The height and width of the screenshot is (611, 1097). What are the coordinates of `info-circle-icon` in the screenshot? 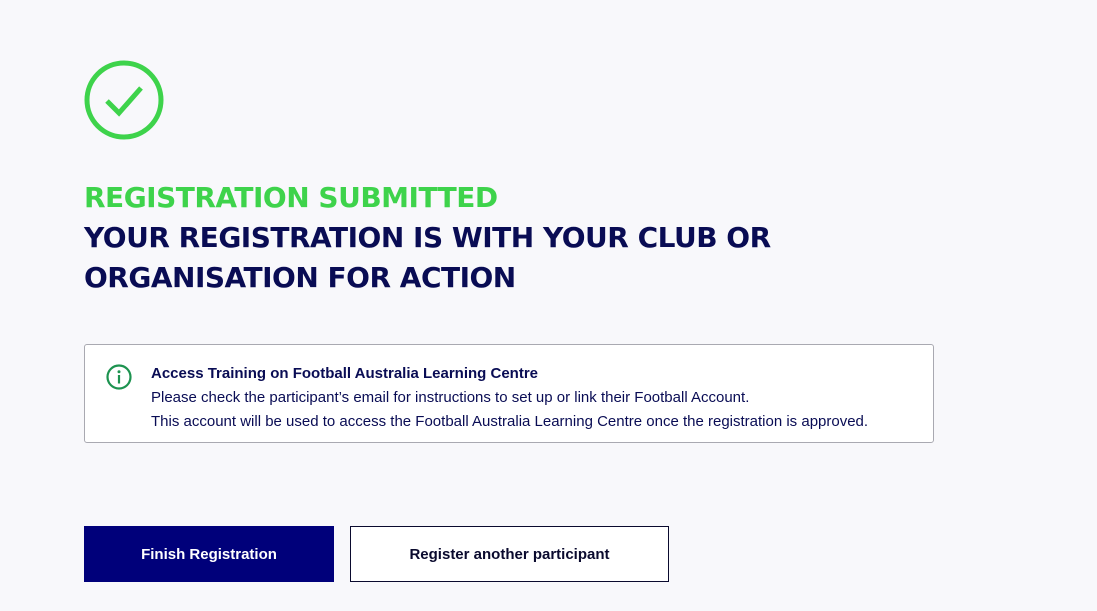 It's located at (119, 377).